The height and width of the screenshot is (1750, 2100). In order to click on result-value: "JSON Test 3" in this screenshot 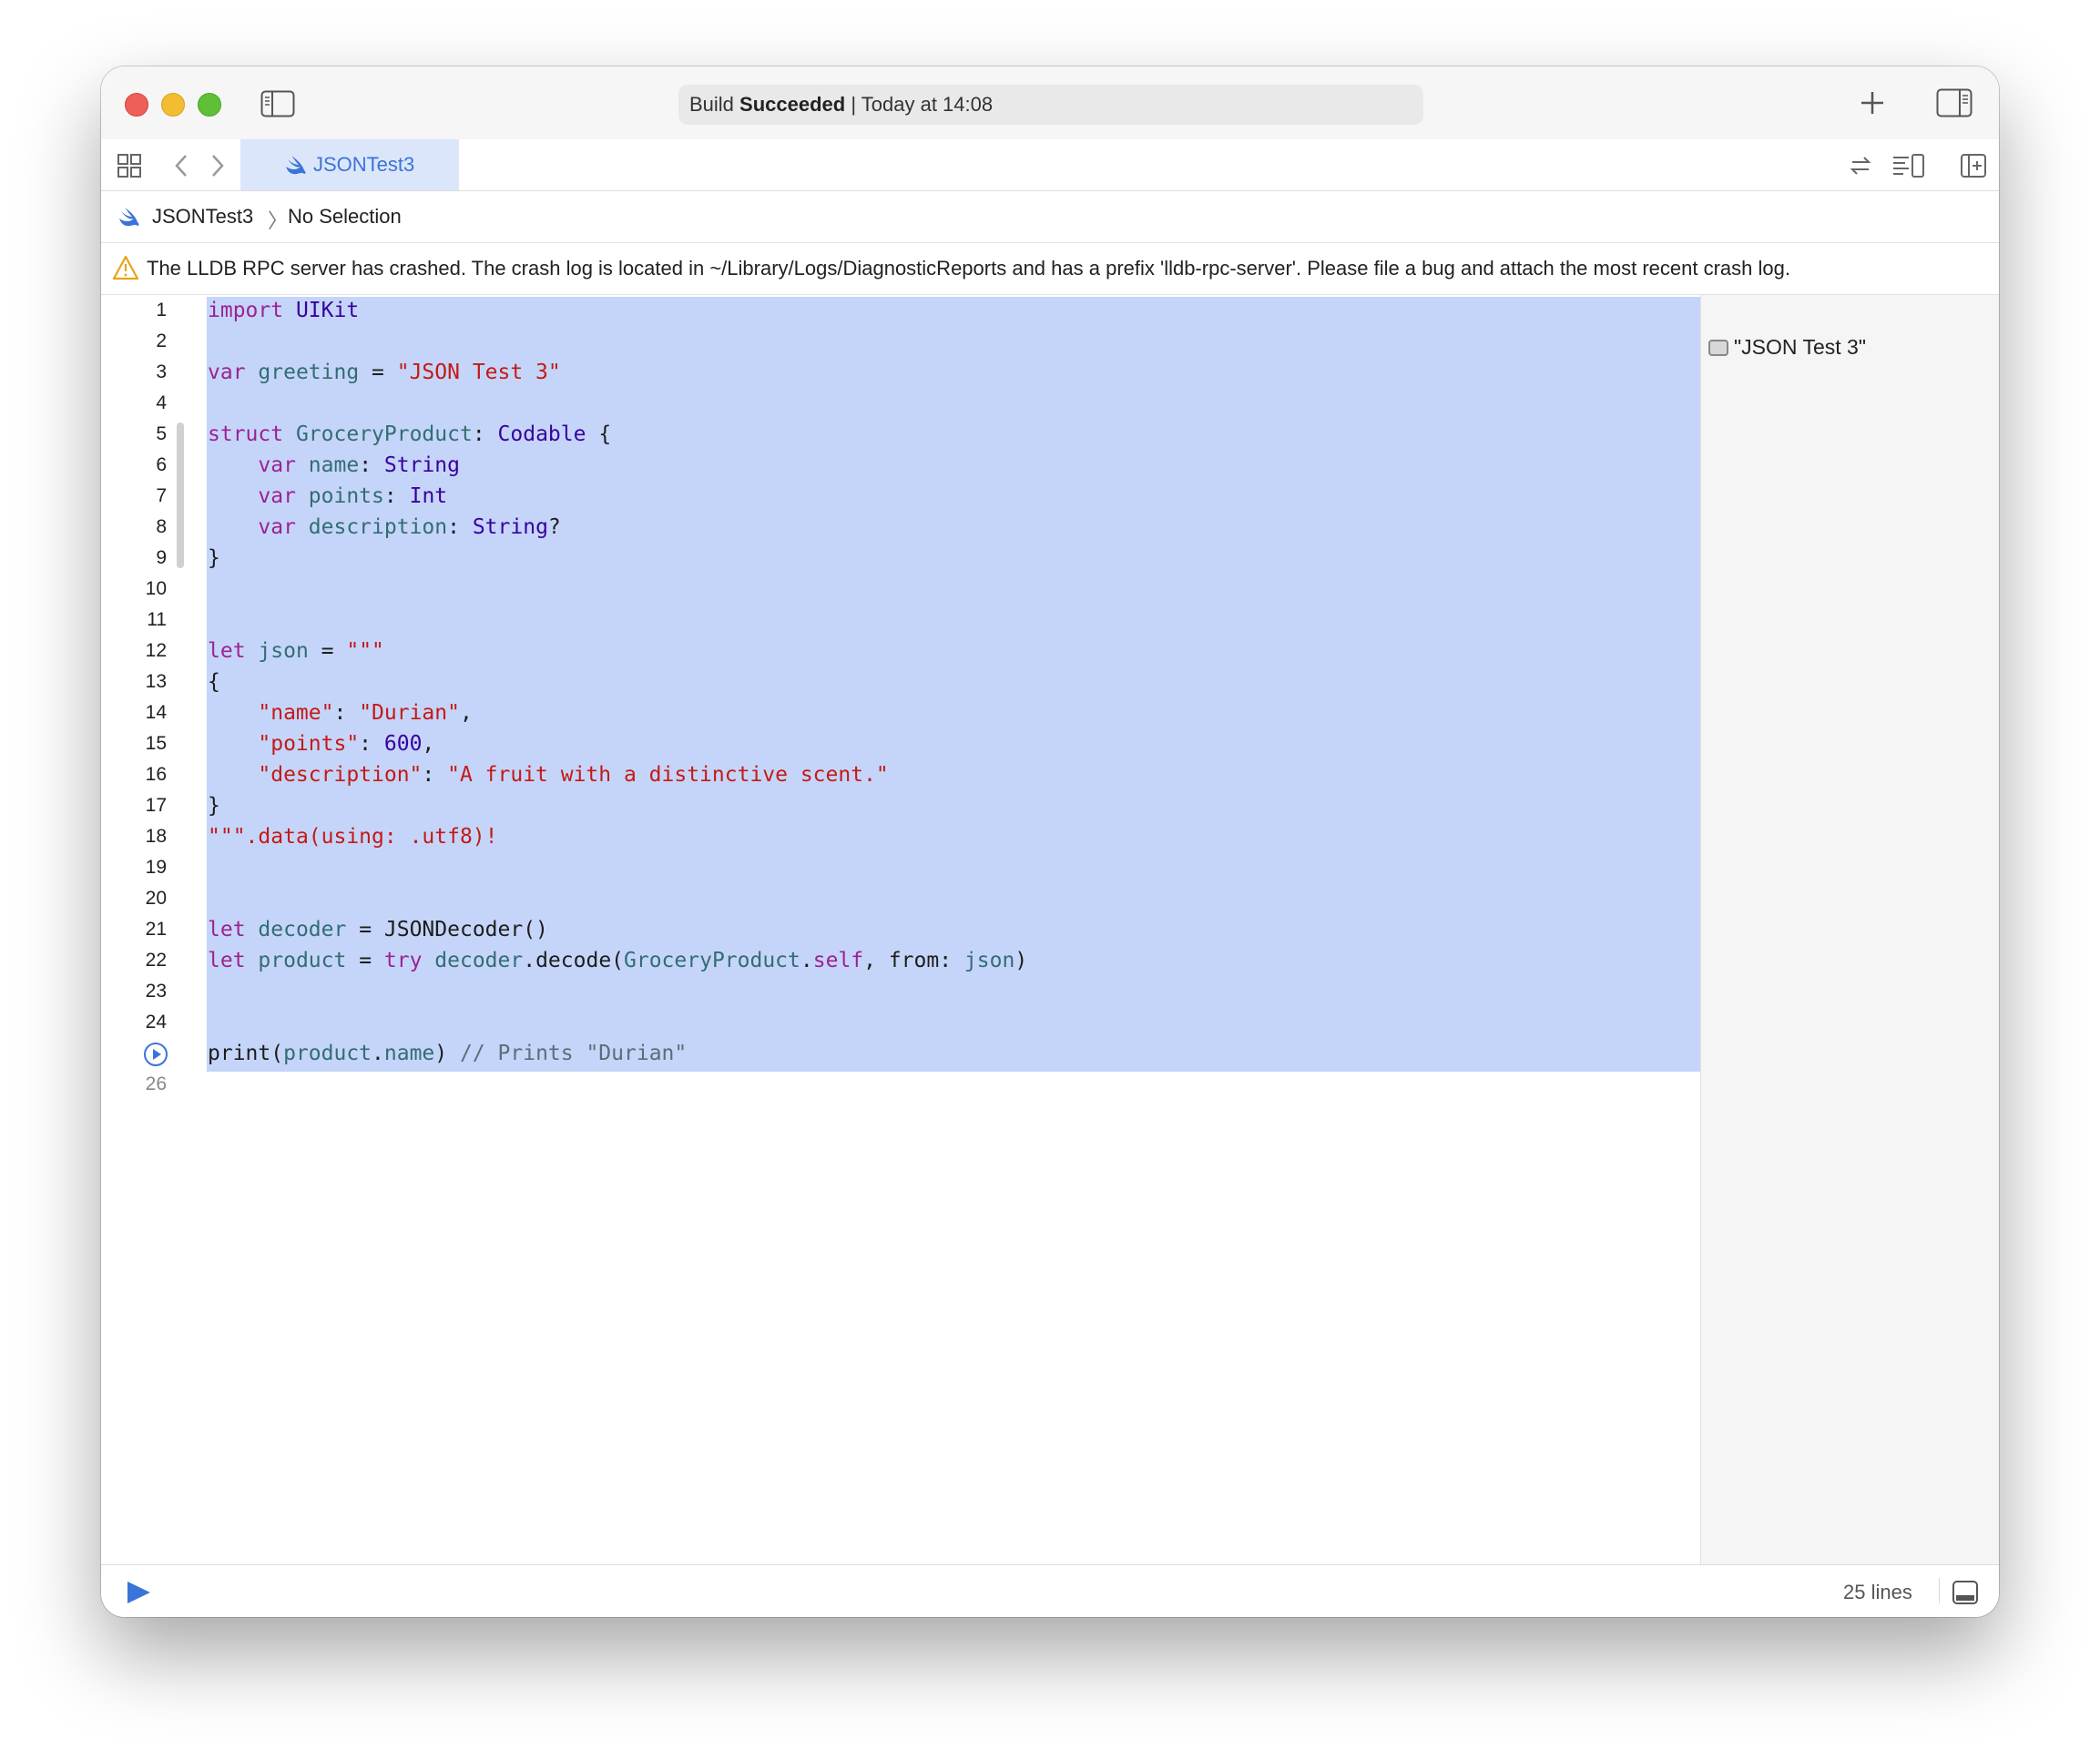, I will do `click(1800, 347)`.